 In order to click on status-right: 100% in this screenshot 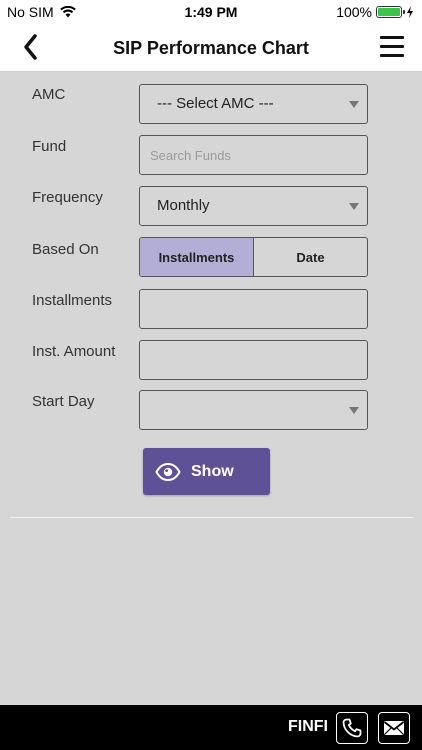, I will do `click(375, 12)`.